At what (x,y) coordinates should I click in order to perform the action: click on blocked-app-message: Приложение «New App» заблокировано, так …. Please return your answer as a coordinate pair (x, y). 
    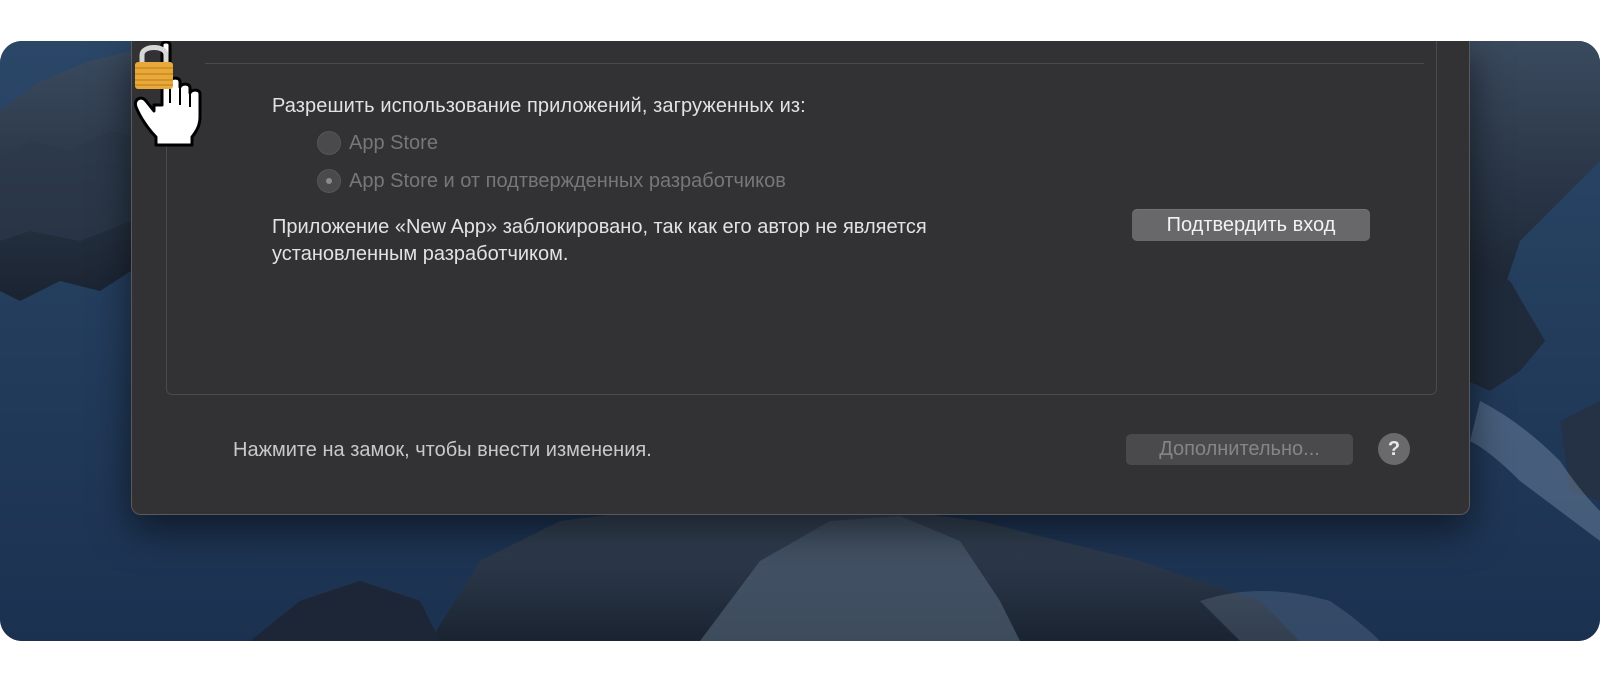
    Looking at the image, I should click on (599, 240).